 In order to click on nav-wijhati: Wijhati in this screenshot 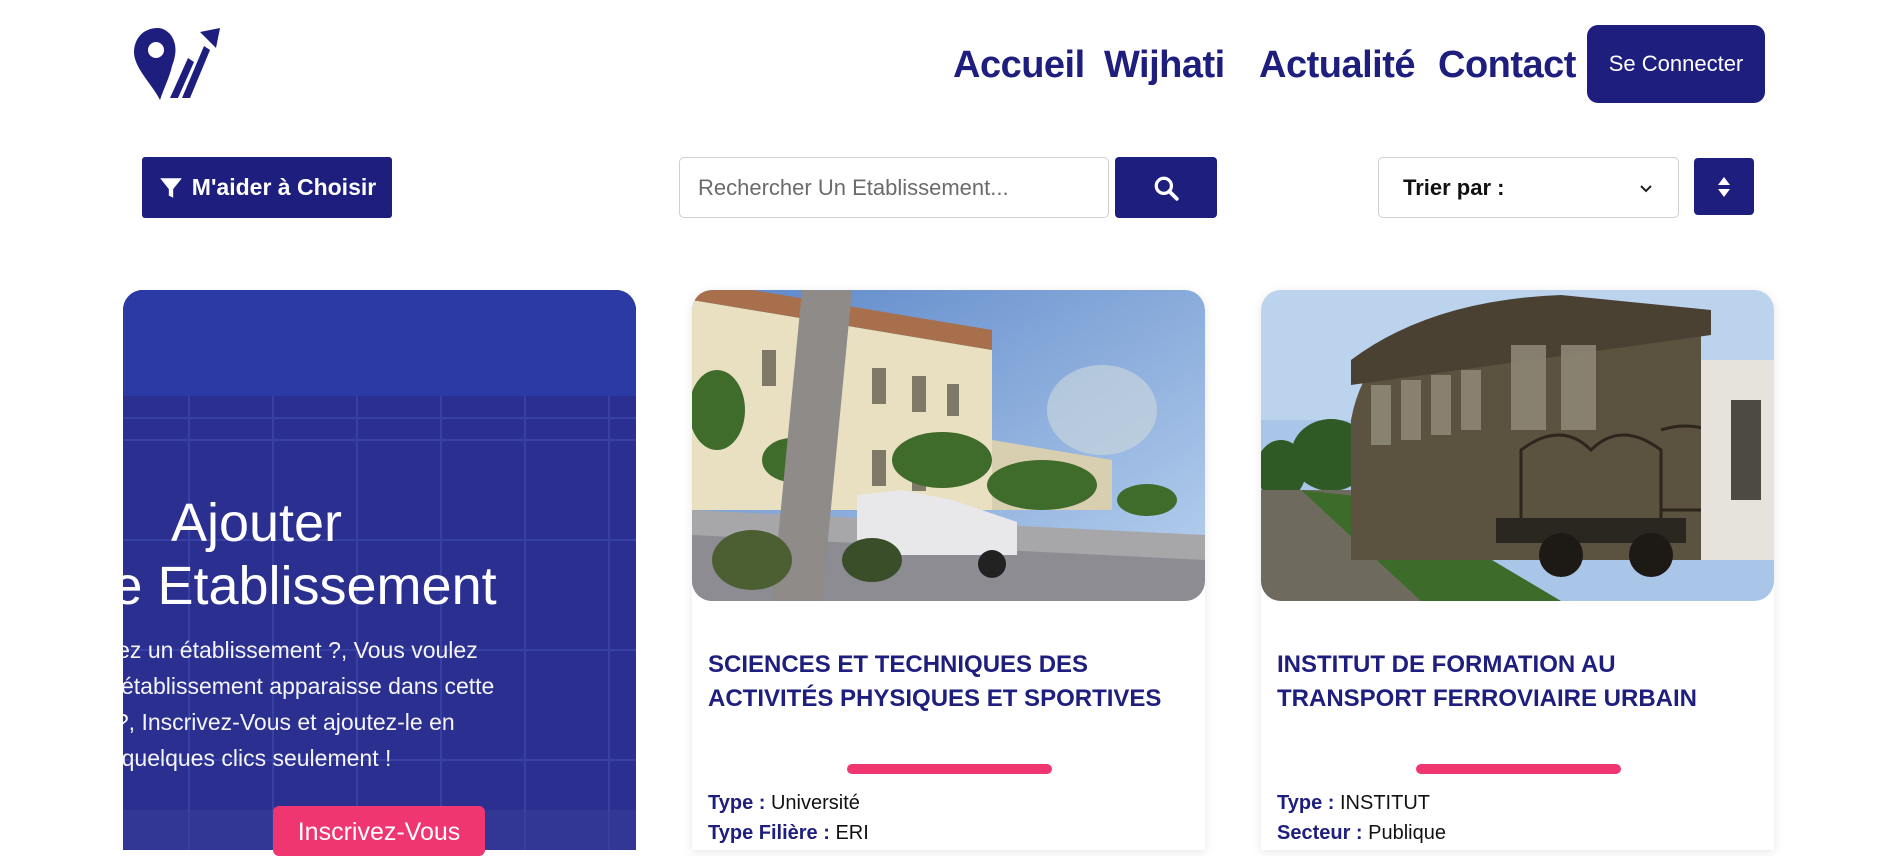, I will do `click(1164, 65)`.